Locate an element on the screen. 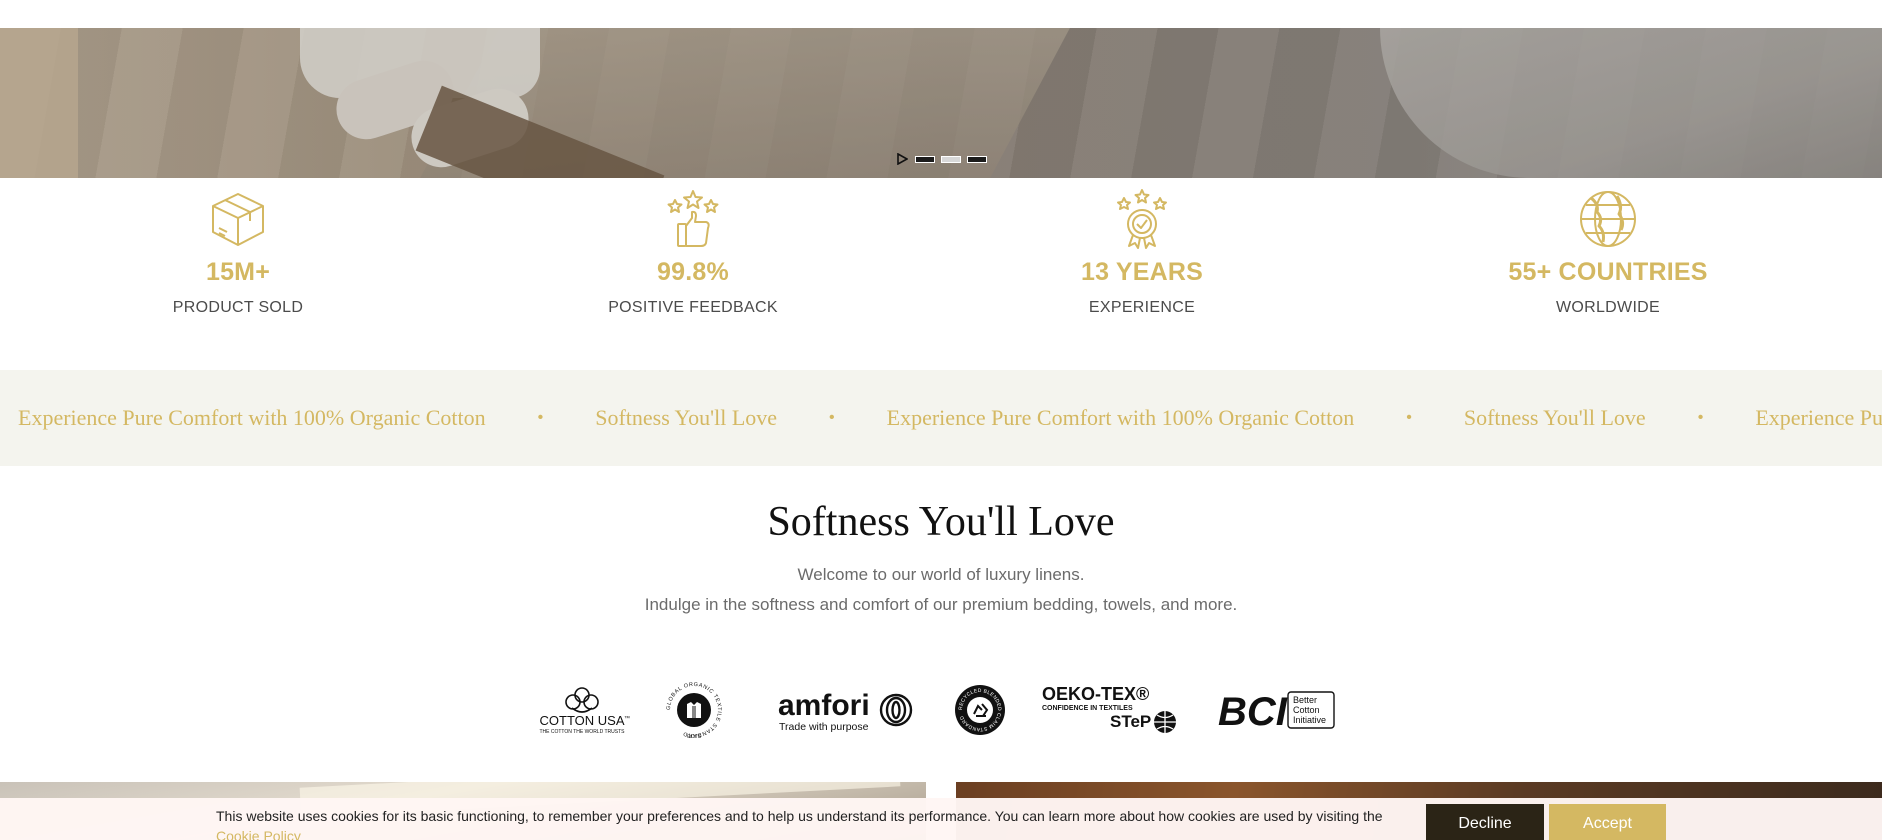 Image resolution: width=1882 pixels, height=840 pixels. cotton-usa-tagline: THE COTTON THE WORLD TRUSTS is located at coordinates (582, 732).